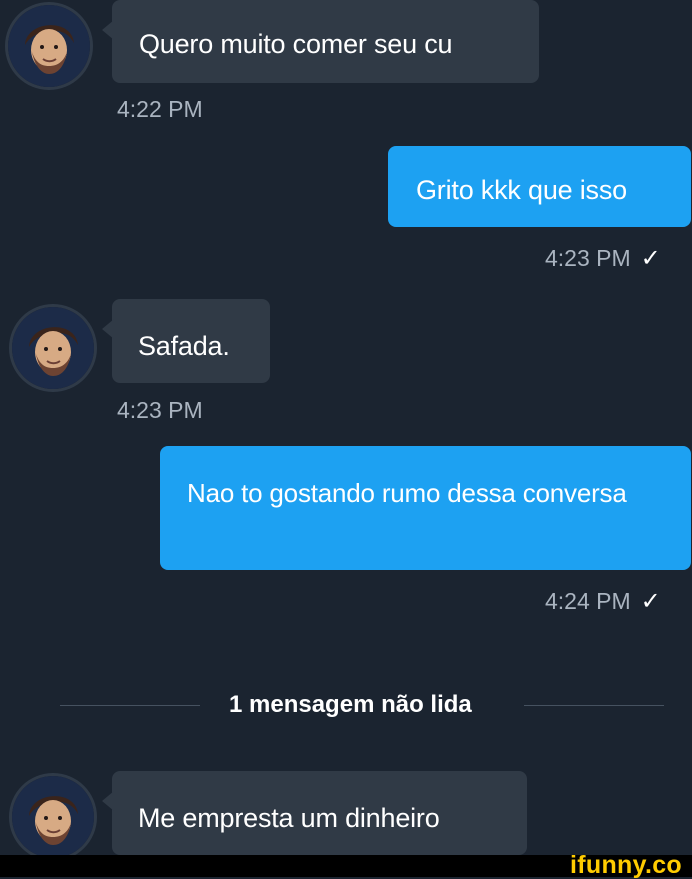  I want to click on message-text: Grito kkk que isso, so click(521, 190).